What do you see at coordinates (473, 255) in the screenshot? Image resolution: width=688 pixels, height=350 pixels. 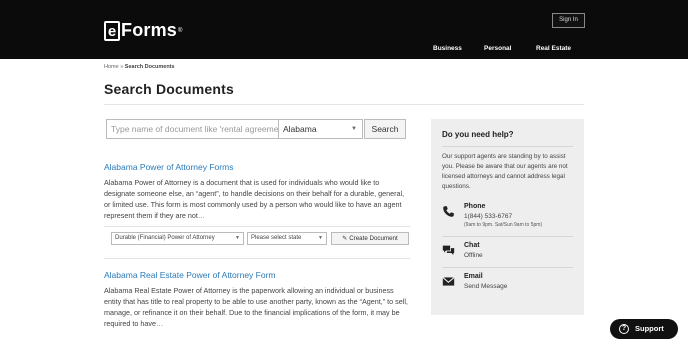 I see `chat-status: Offline` at bounding box center [473, 255].